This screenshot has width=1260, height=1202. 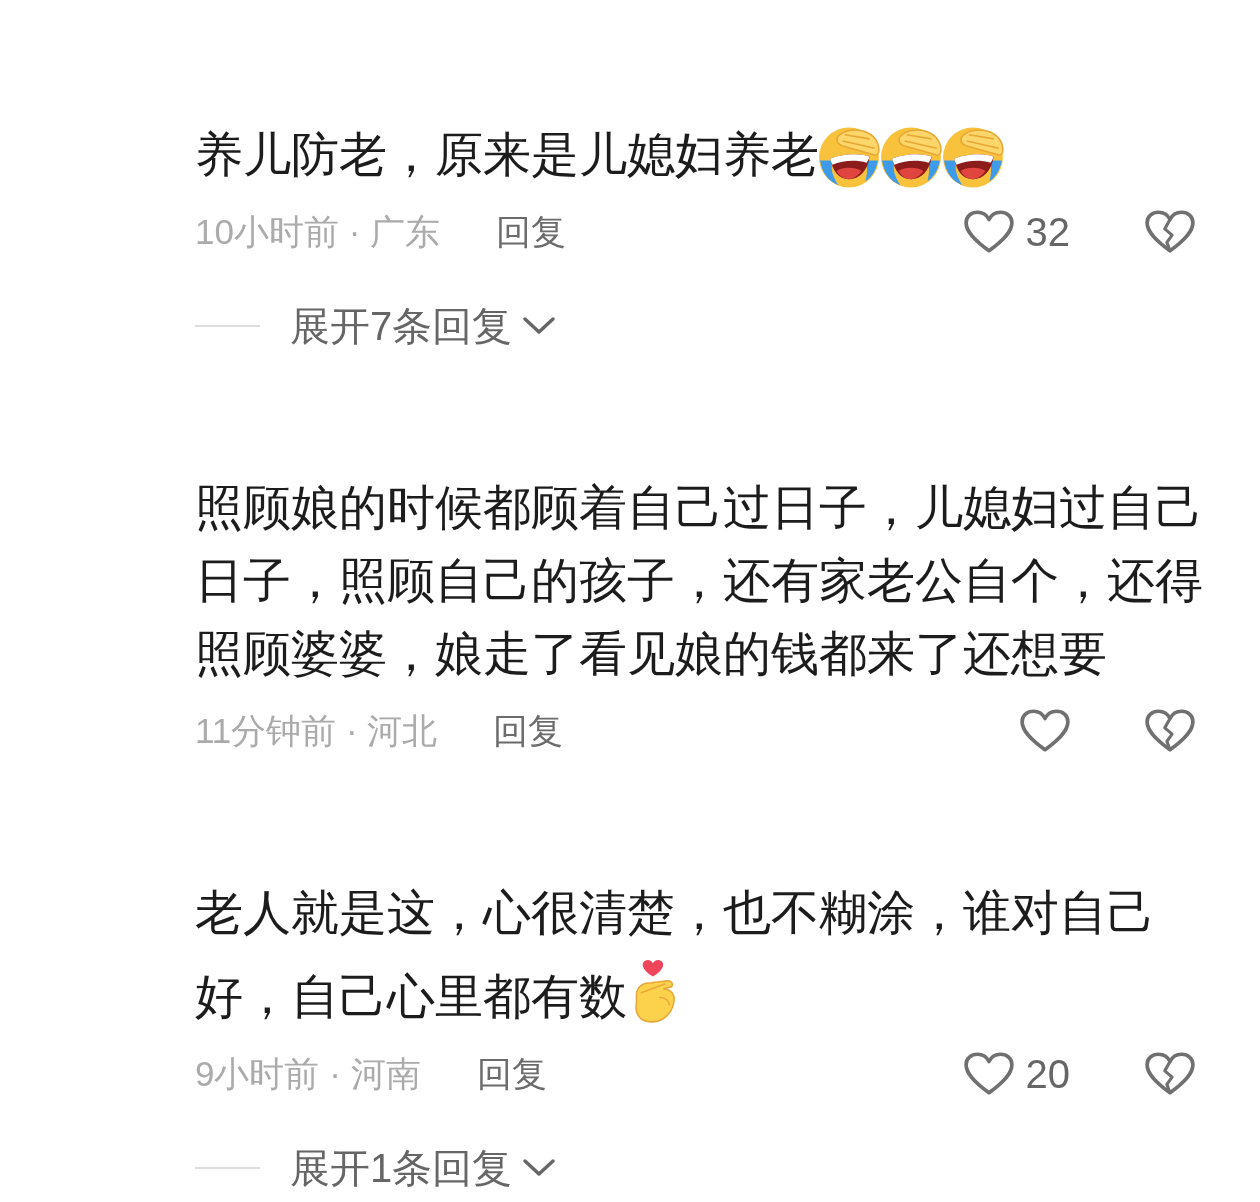 I want to click on comment-text: 养儿防老，原来是儿媳妇养老, so click(x=701, y=154).